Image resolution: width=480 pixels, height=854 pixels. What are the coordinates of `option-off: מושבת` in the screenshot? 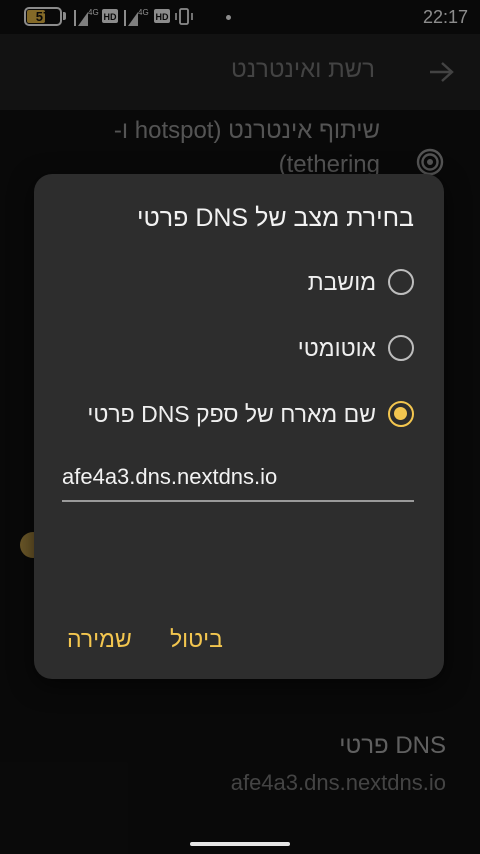 It's located at (239, 282).